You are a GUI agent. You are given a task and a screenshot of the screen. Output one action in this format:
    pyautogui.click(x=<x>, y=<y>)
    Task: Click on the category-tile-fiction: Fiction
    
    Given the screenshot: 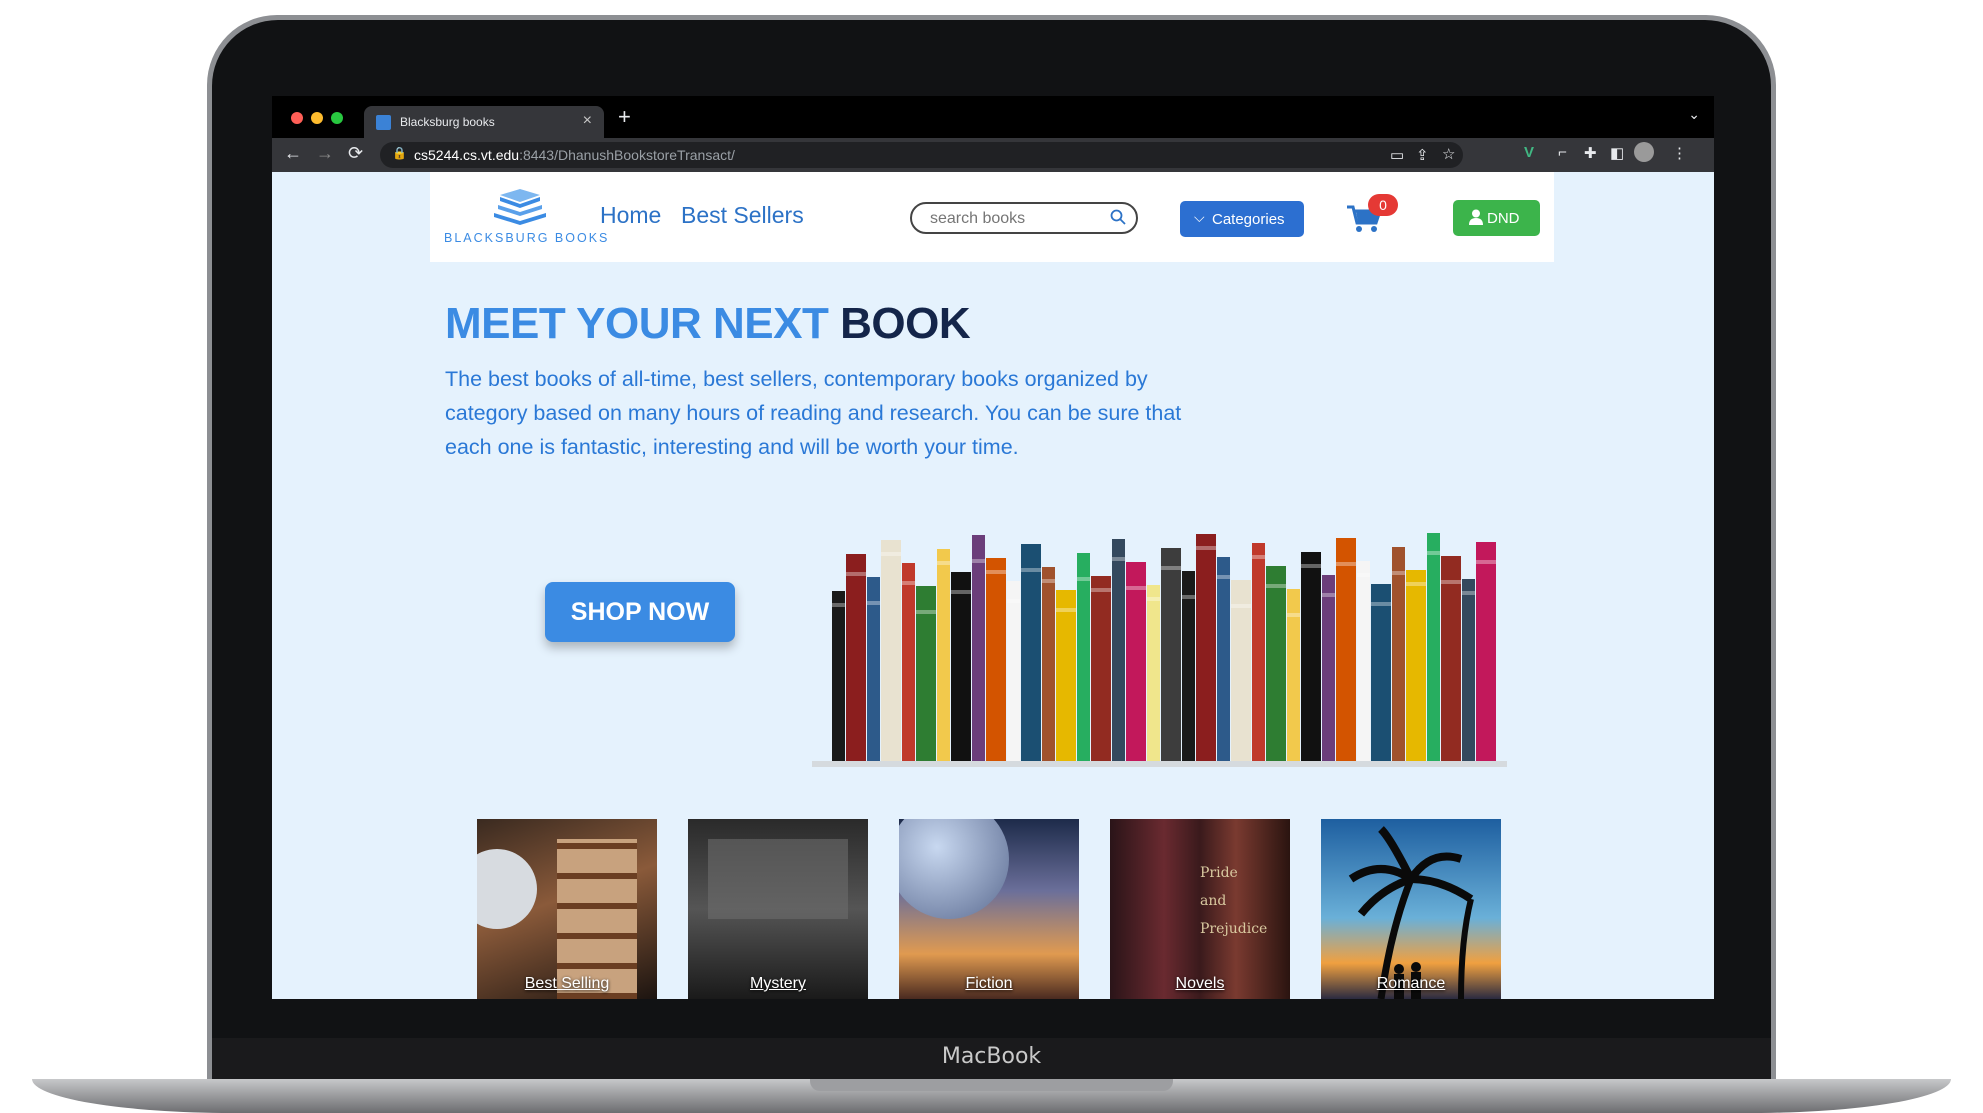 What is the action you would take?
    pyautogui.click(x=989, y=909)
    